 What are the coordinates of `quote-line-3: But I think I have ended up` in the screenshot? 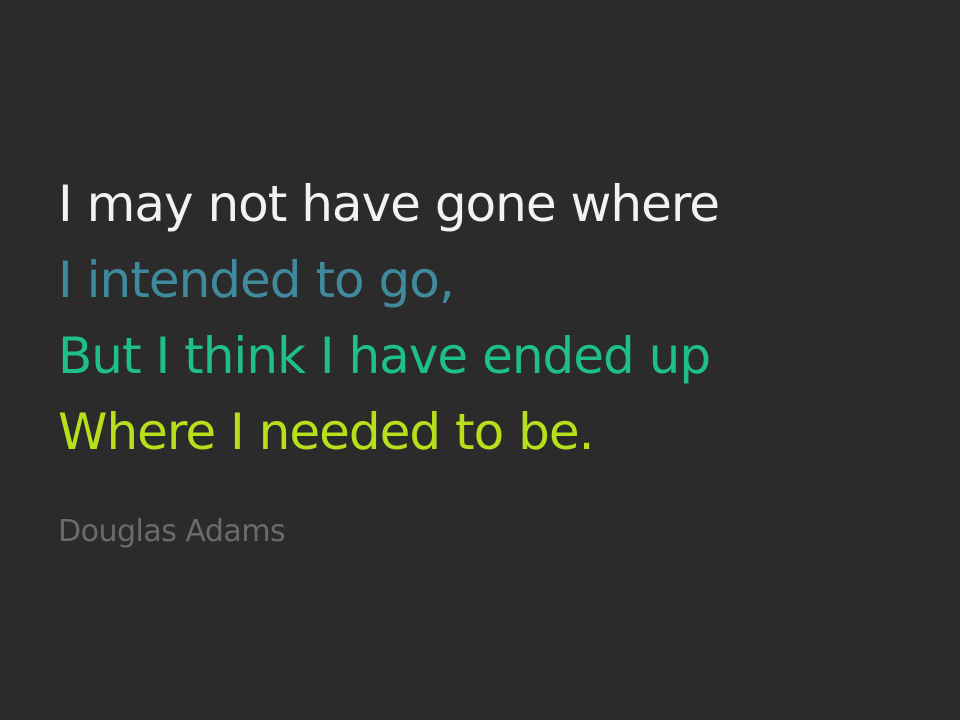 It's located at (384, 356).